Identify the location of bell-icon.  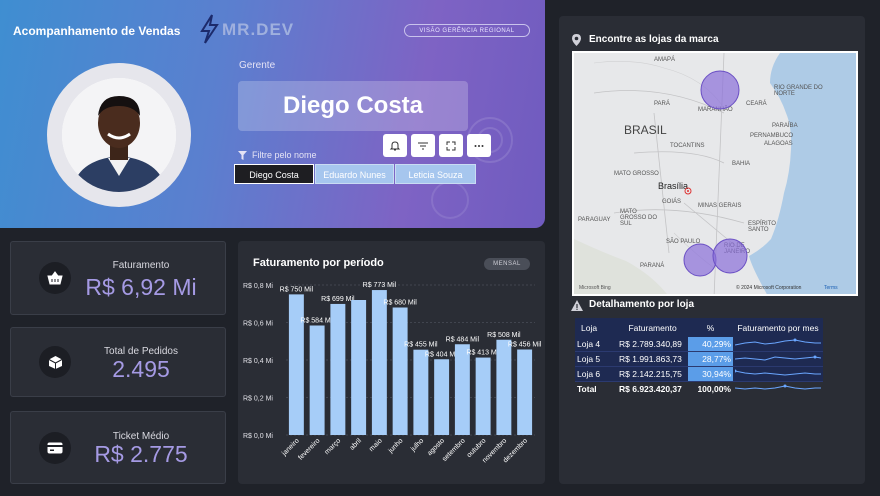
(395, 145).